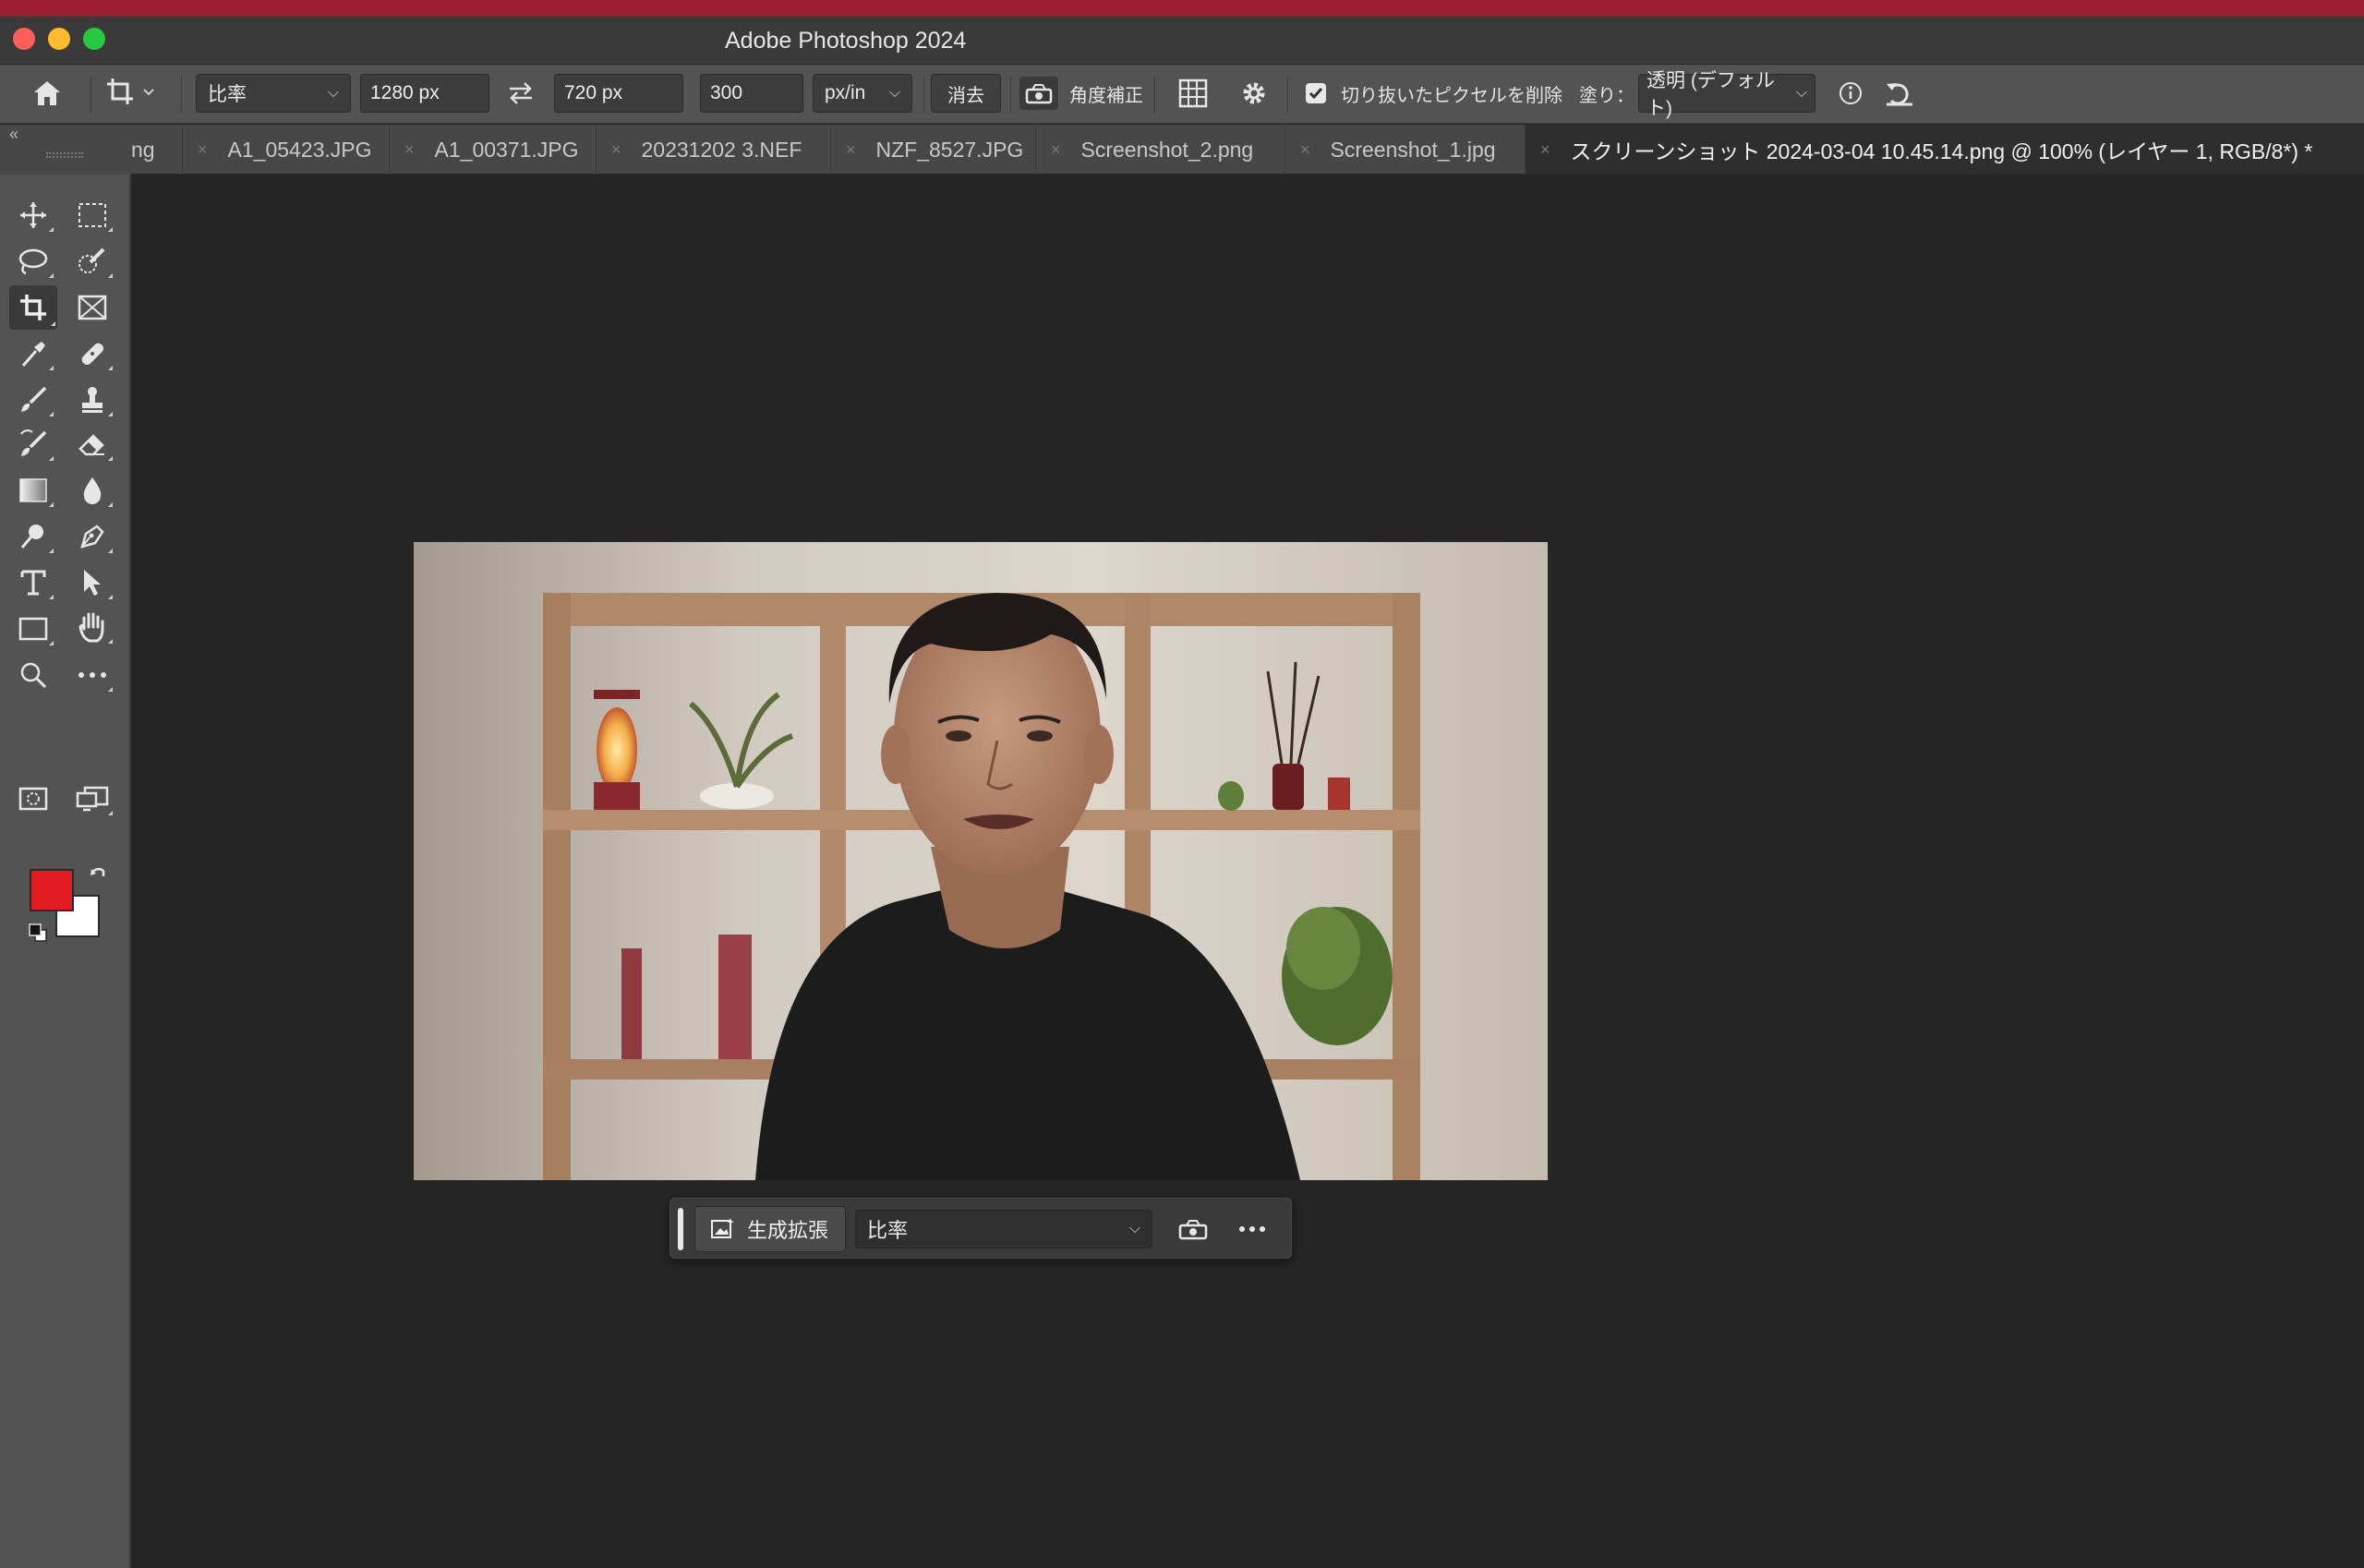 Image resolution: width=2364 pixels, height=1568 pixels. I want to click on droplet-icon, so click(92, 490).